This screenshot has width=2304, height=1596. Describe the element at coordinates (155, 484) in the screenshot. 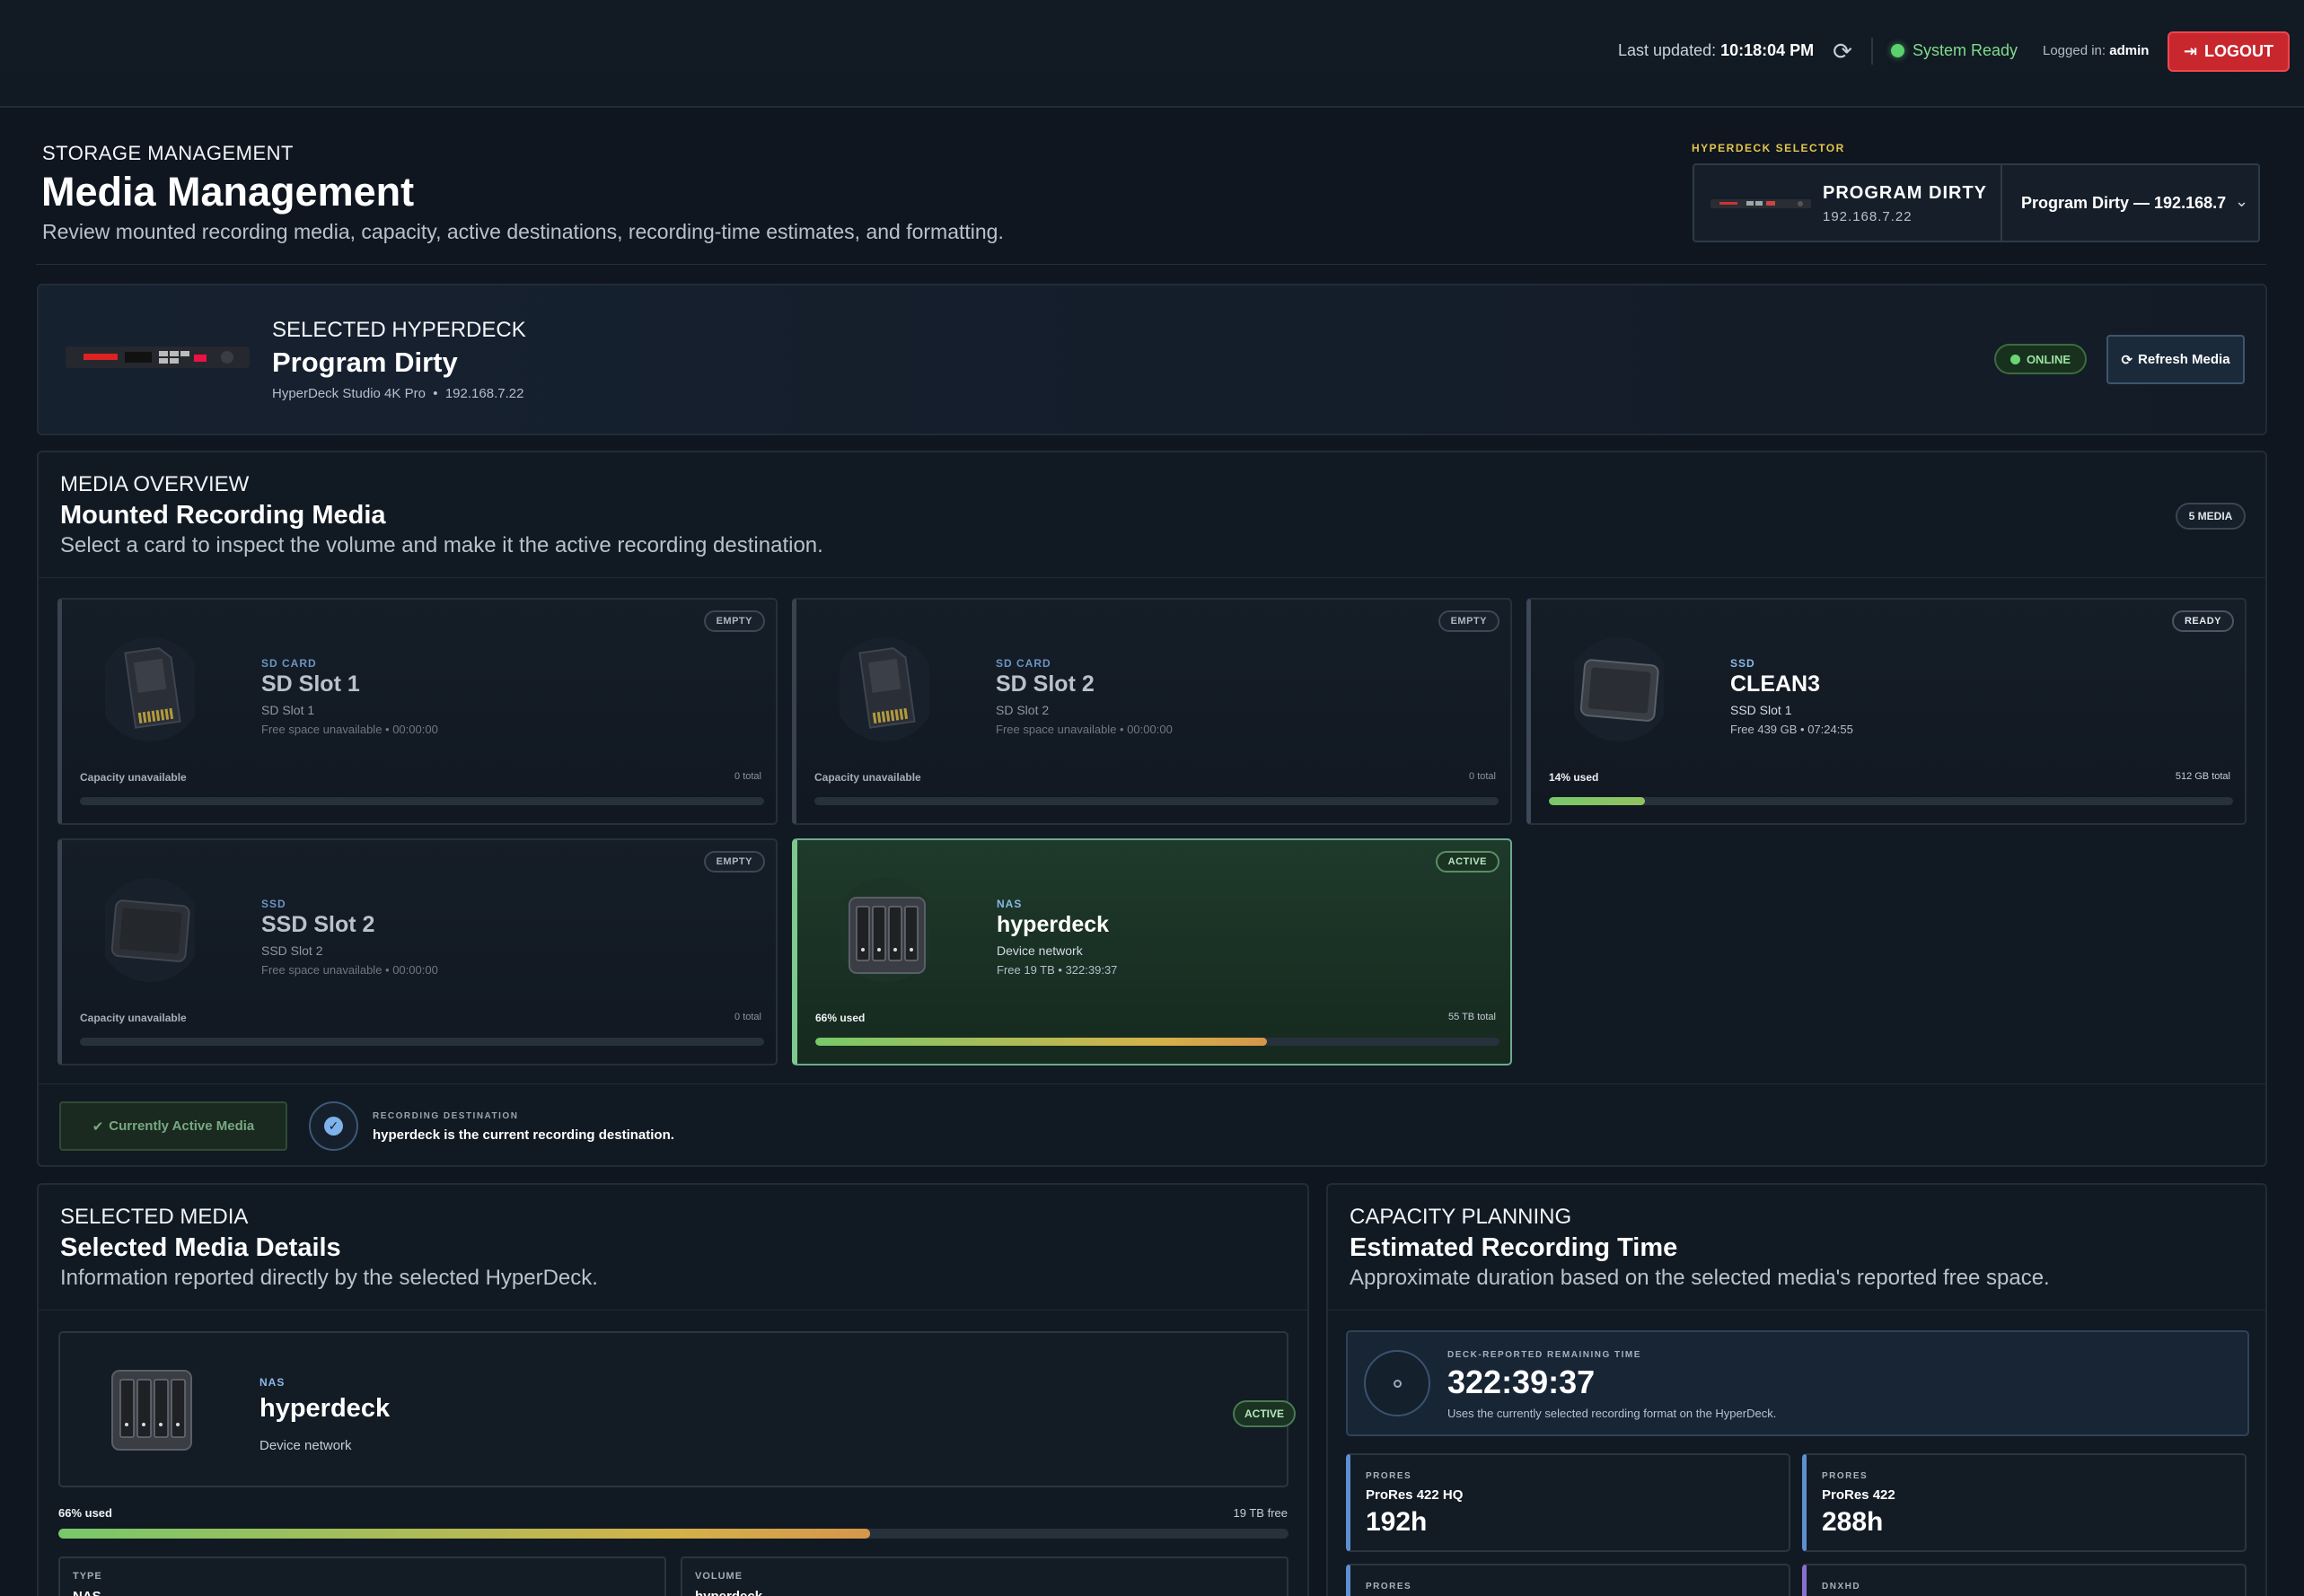

I see `media-eyebrow: MEDIA OVERVIEW` at that location.